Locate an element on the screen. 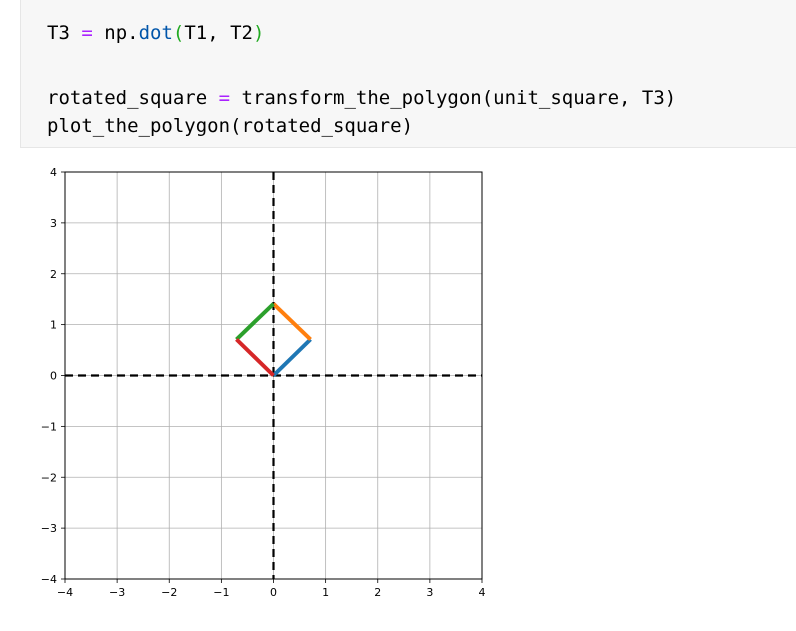  y-tick-label: 1 is located at coordinates (53, 325).